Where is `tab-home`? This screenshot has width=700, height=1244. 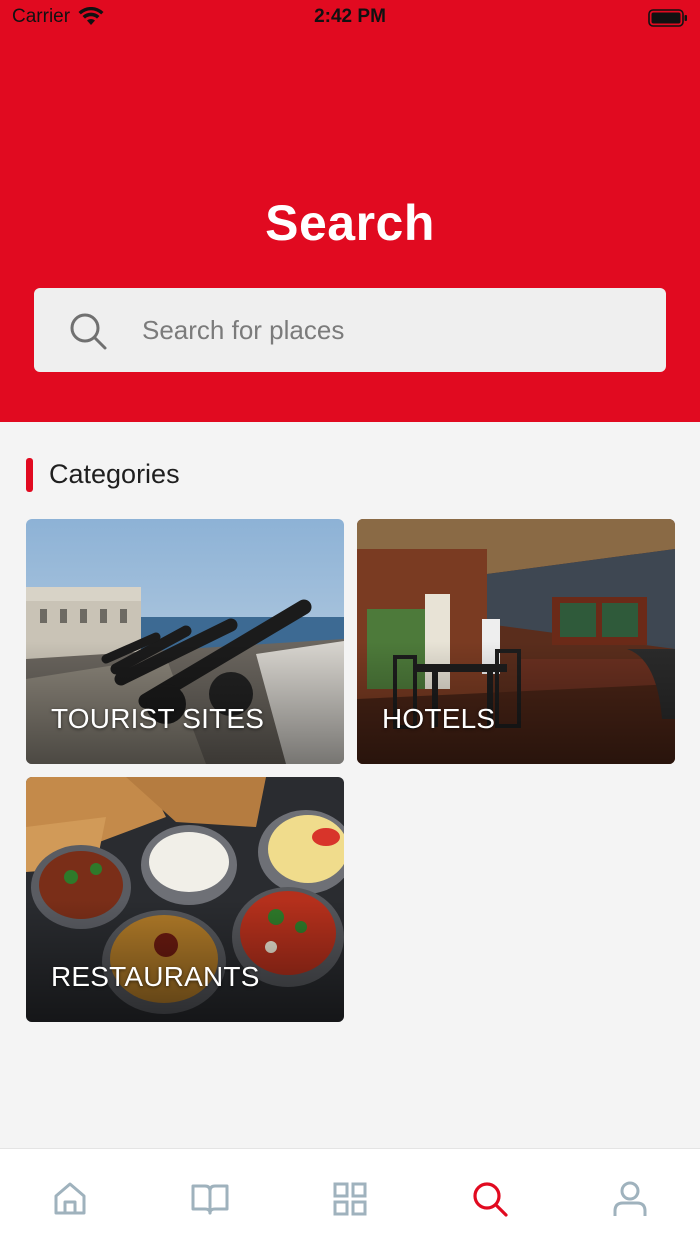
tab-home is located at coordinates (70, 1199).